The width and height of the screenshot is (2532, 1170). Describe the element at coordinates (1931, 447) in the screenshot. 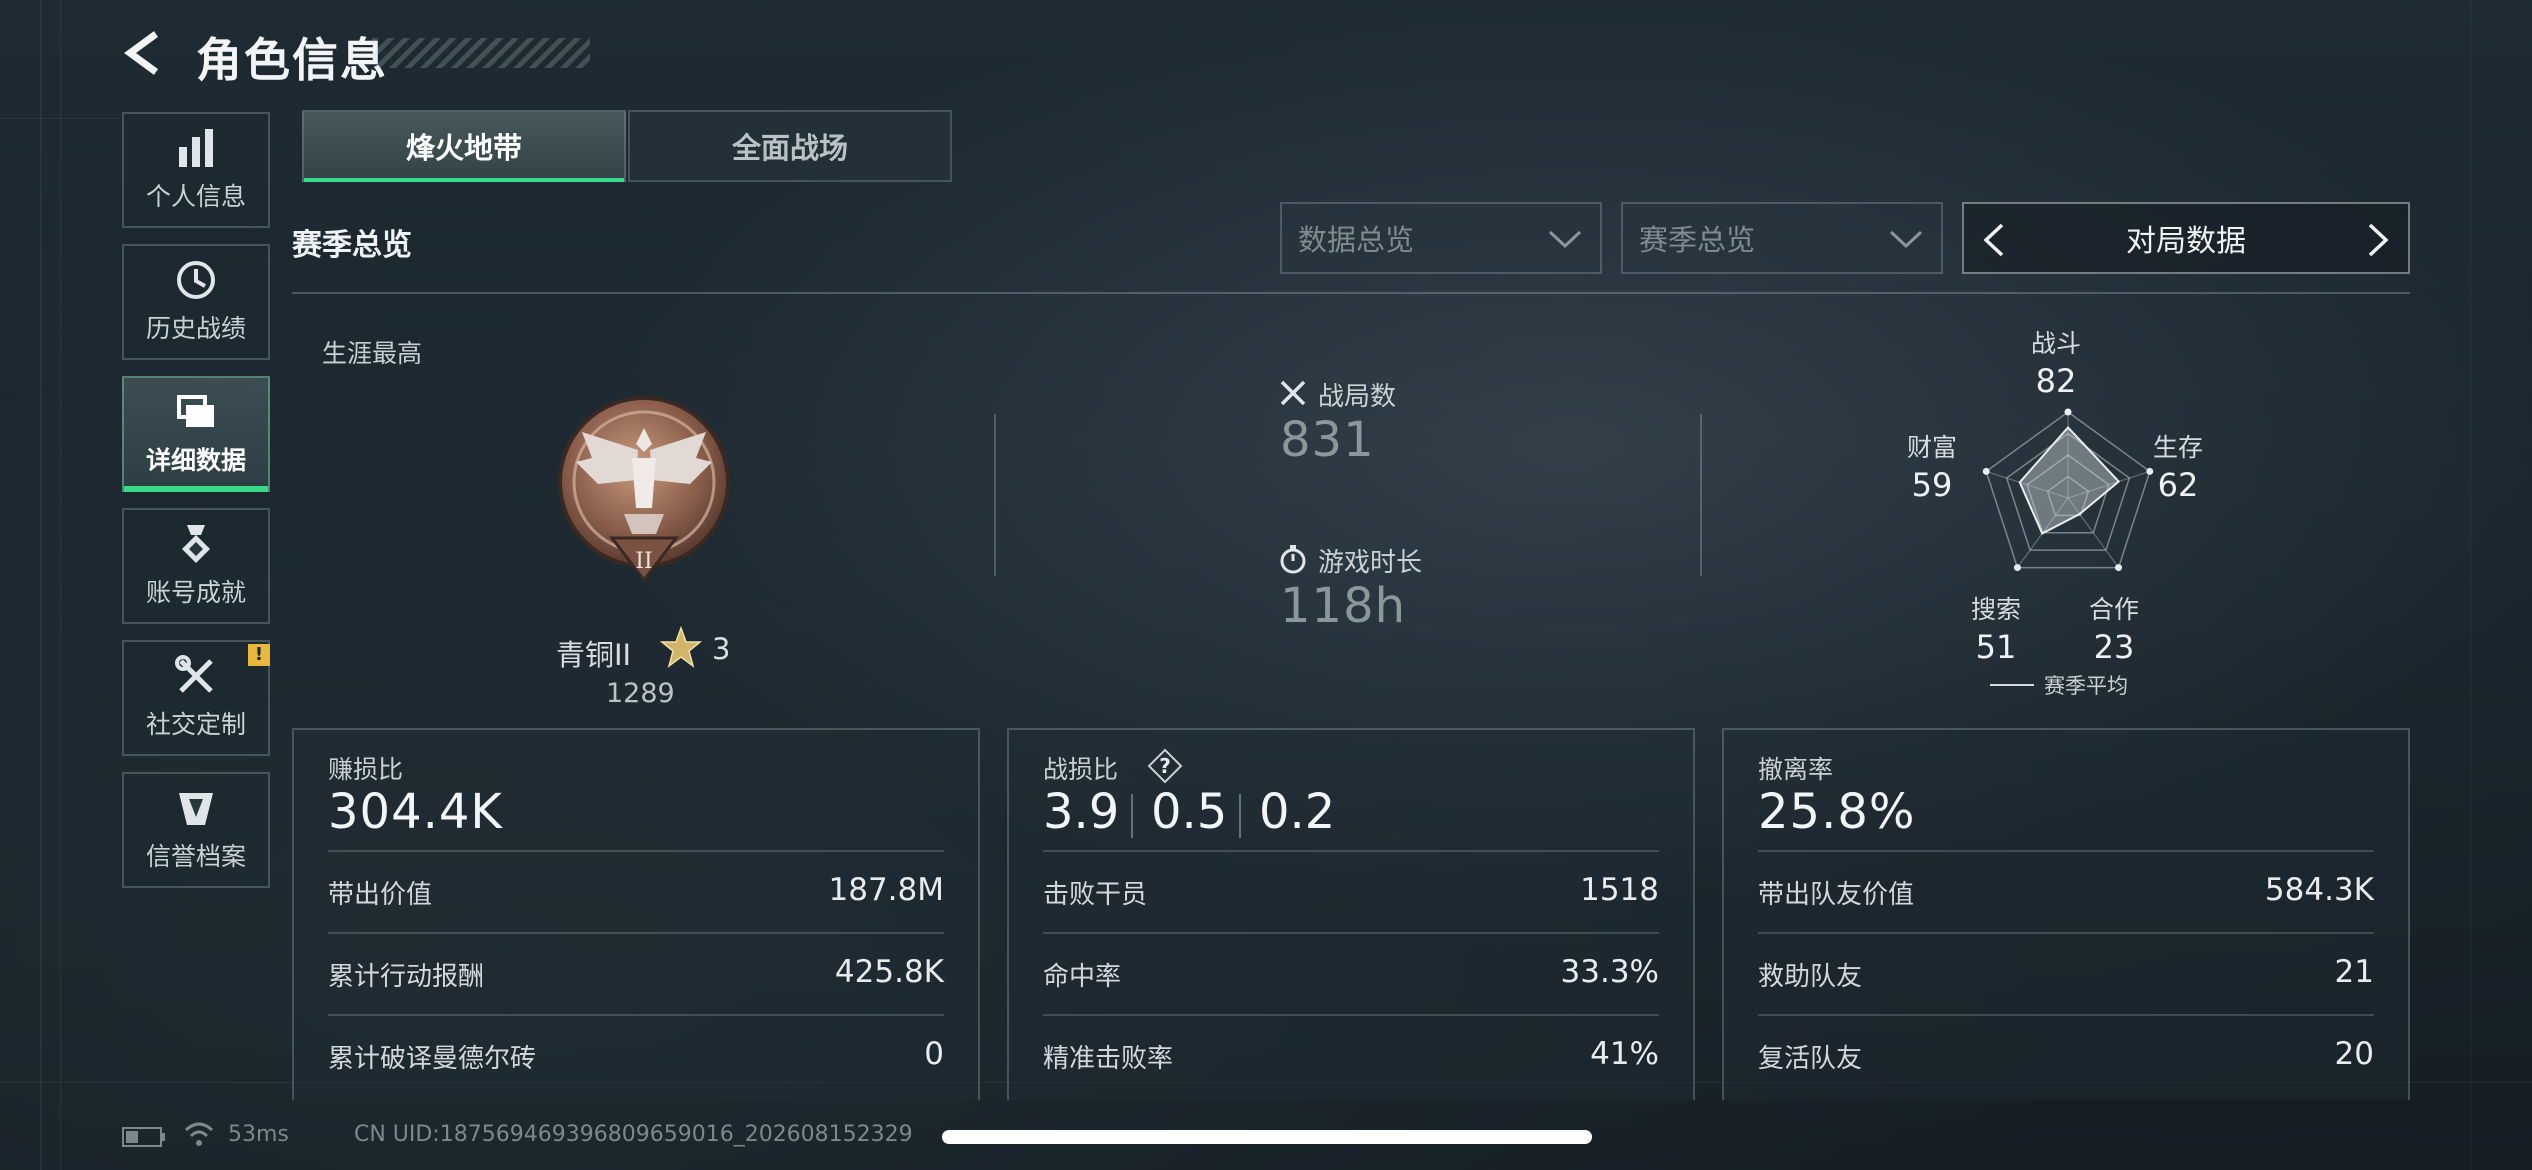

I see `radar-label-wealth: 财富` at that location.